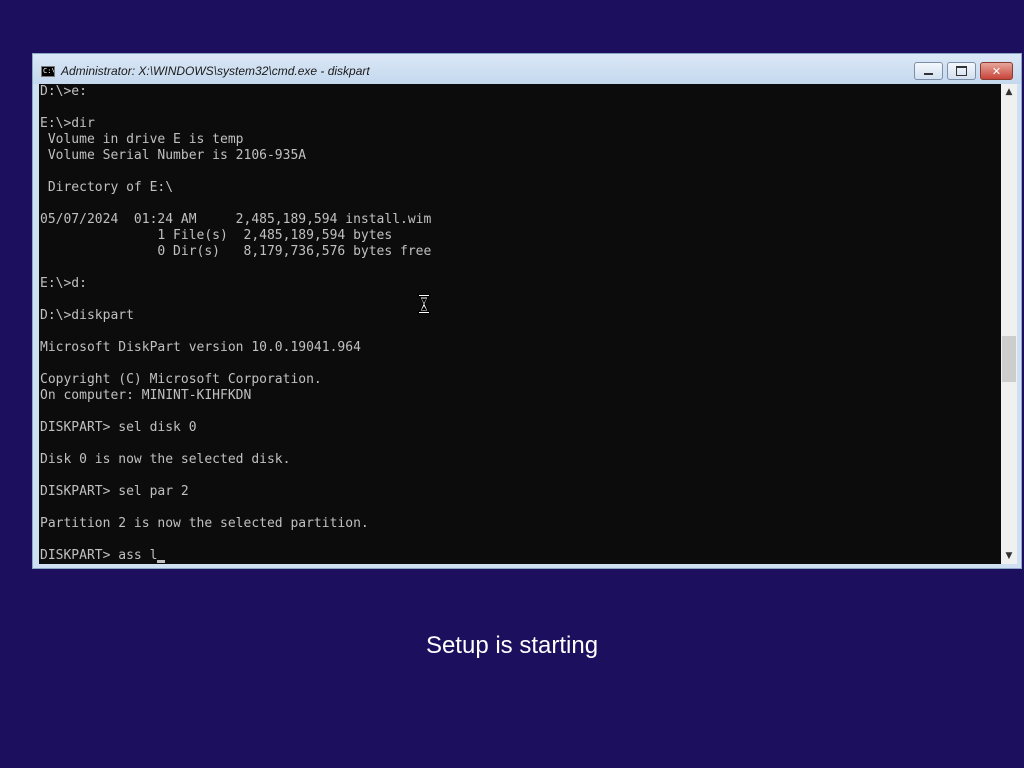  I want to click on console-line: E:\>d:, so click(63, 283).